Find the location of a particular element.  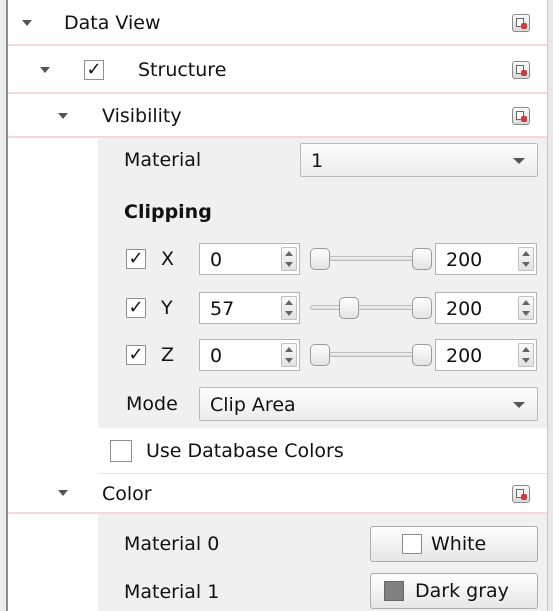

mode-select: Clip Area is located at coordinates (368, 404).